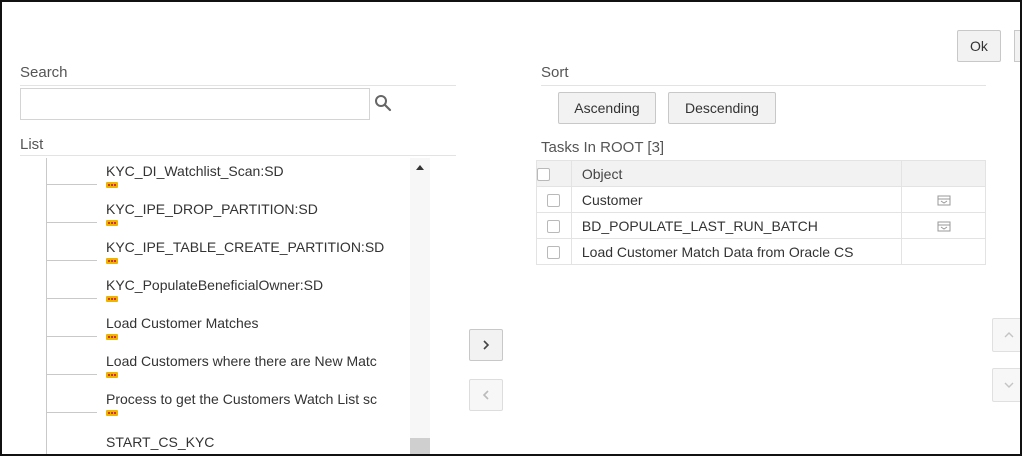 Image resolution: width=1022 pixels, height=456 pixels. Describe the element at coordinates (1009, 385) in the screenshot. I see `chevron-down-icon` at that location.